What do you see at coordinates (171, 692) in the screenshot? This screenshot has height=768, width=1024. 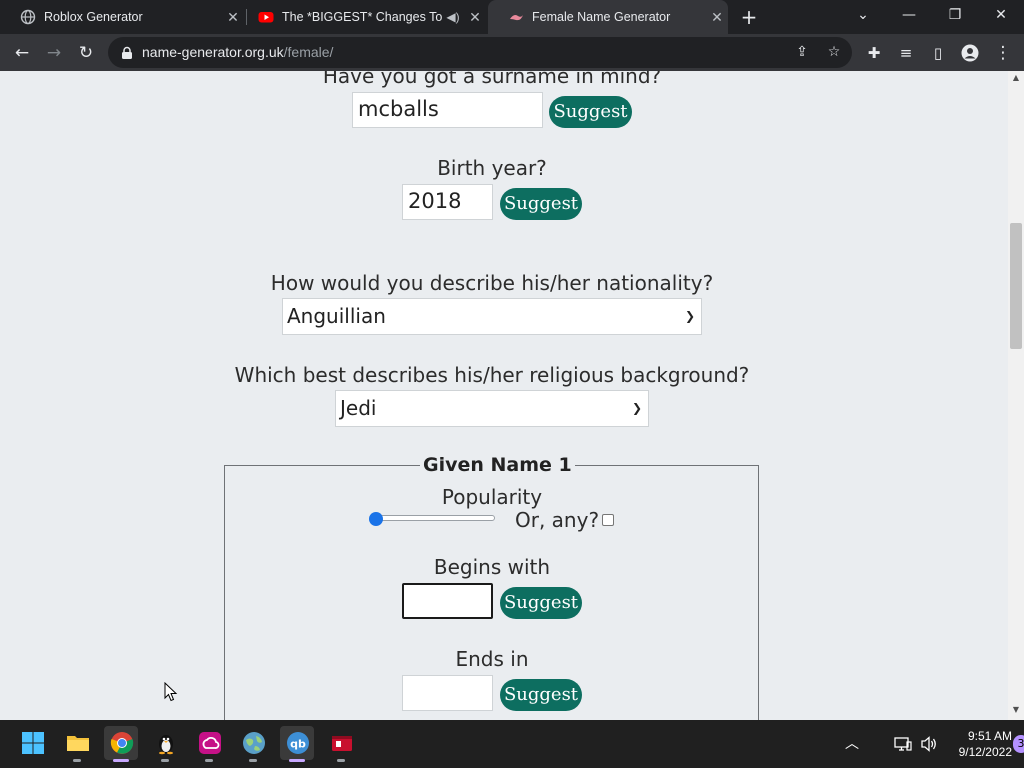 I see `mouse-cursor-icon` at bounding box center [171, 692].